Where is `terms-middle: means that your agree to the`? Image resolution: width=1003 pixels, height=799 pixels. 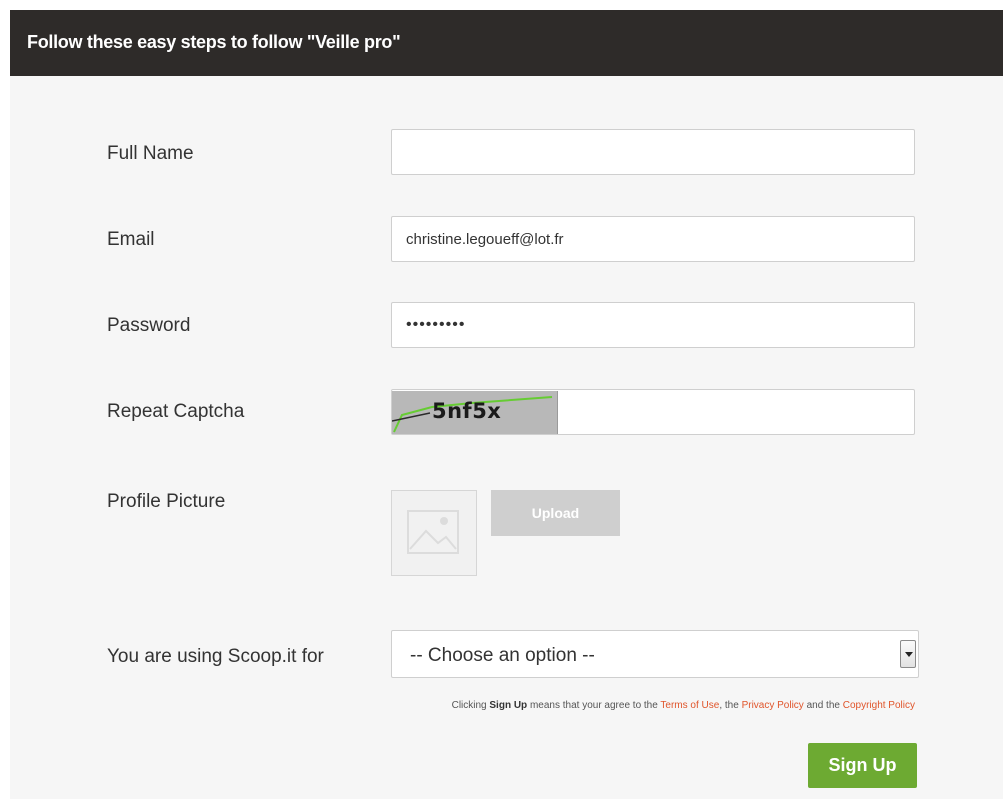 terms-middle: means that your agree to the is located at coordinates (594, 705).